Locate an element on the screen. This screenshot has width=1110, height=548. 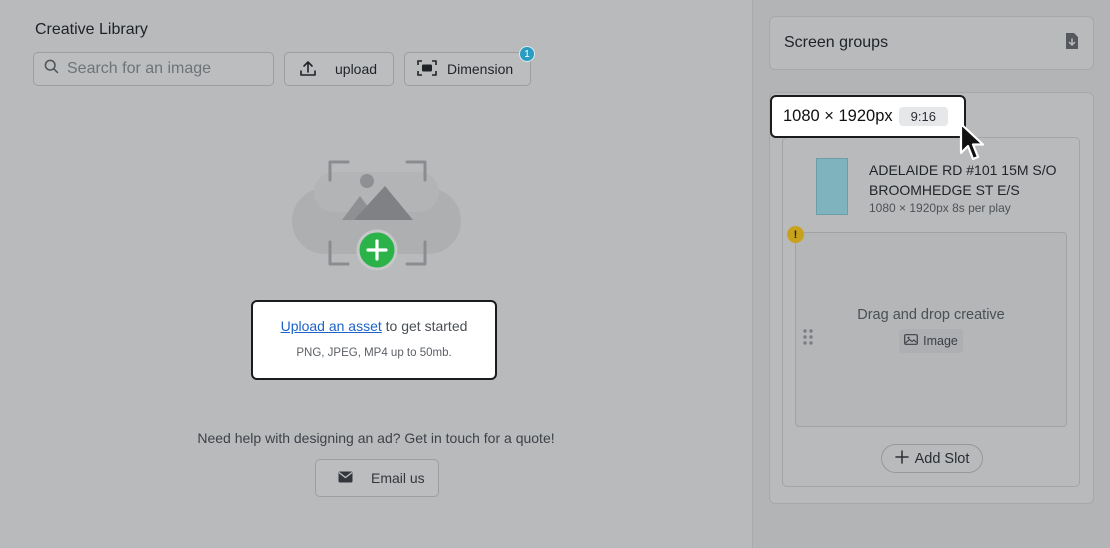
search-icon is located at coordinates (51, 69).